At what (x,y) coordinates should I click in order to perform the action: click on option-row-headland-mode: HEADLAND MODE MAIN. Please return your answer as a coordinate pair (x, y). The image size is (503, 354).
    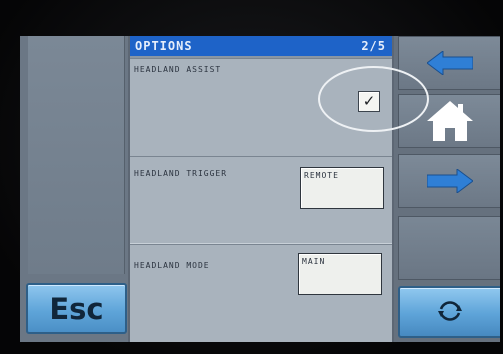
    Looking at the image, I should click on (261, 293).